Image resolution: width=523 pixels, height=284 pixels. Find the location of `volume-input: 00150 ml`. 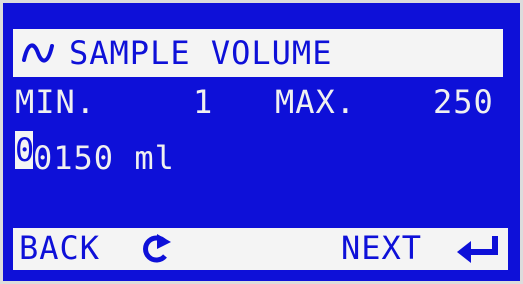

volume-input: 00150 ml is located at coordinates (95, 155).